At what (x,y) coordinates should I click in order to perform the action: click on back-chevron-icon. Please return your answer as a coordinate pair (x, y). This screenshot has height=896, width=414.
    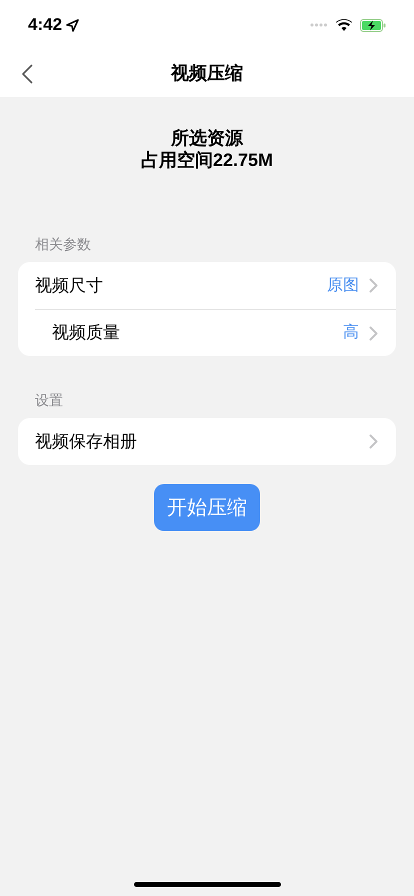
    Looking at the image, I should click on (27, 74).